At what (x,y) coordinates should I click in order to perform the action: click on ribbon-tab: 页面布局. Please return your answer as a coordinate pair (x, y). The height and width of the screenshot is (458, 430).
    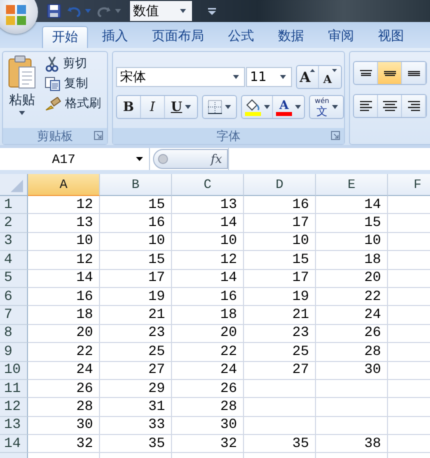
    Looking at the image, I should click on (178, 37).